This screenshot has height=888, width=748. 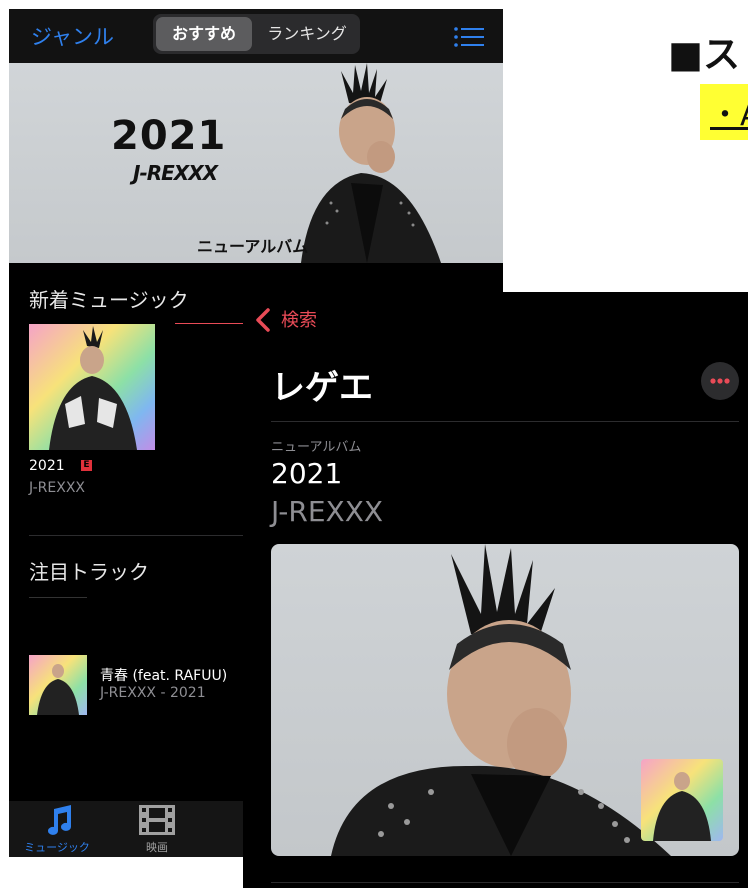 What do you see at coordinates (263, 320) in the screenshot?
I see `chevron-left-icon` at bounding box center [263, 320].